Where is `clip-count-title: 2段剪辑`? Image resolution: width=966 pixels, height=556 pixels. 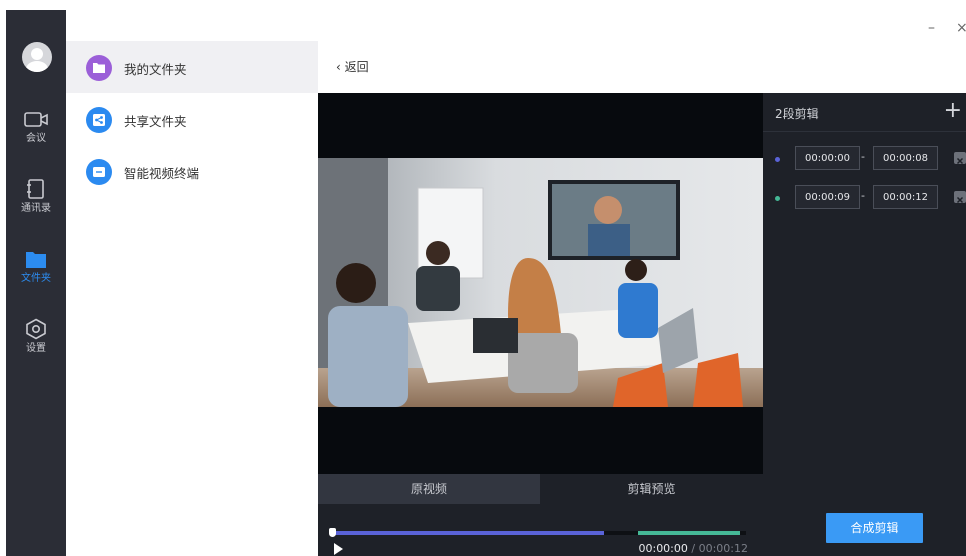 clip-count-title: 2段剪辑 is located at coordinates (797, 114).